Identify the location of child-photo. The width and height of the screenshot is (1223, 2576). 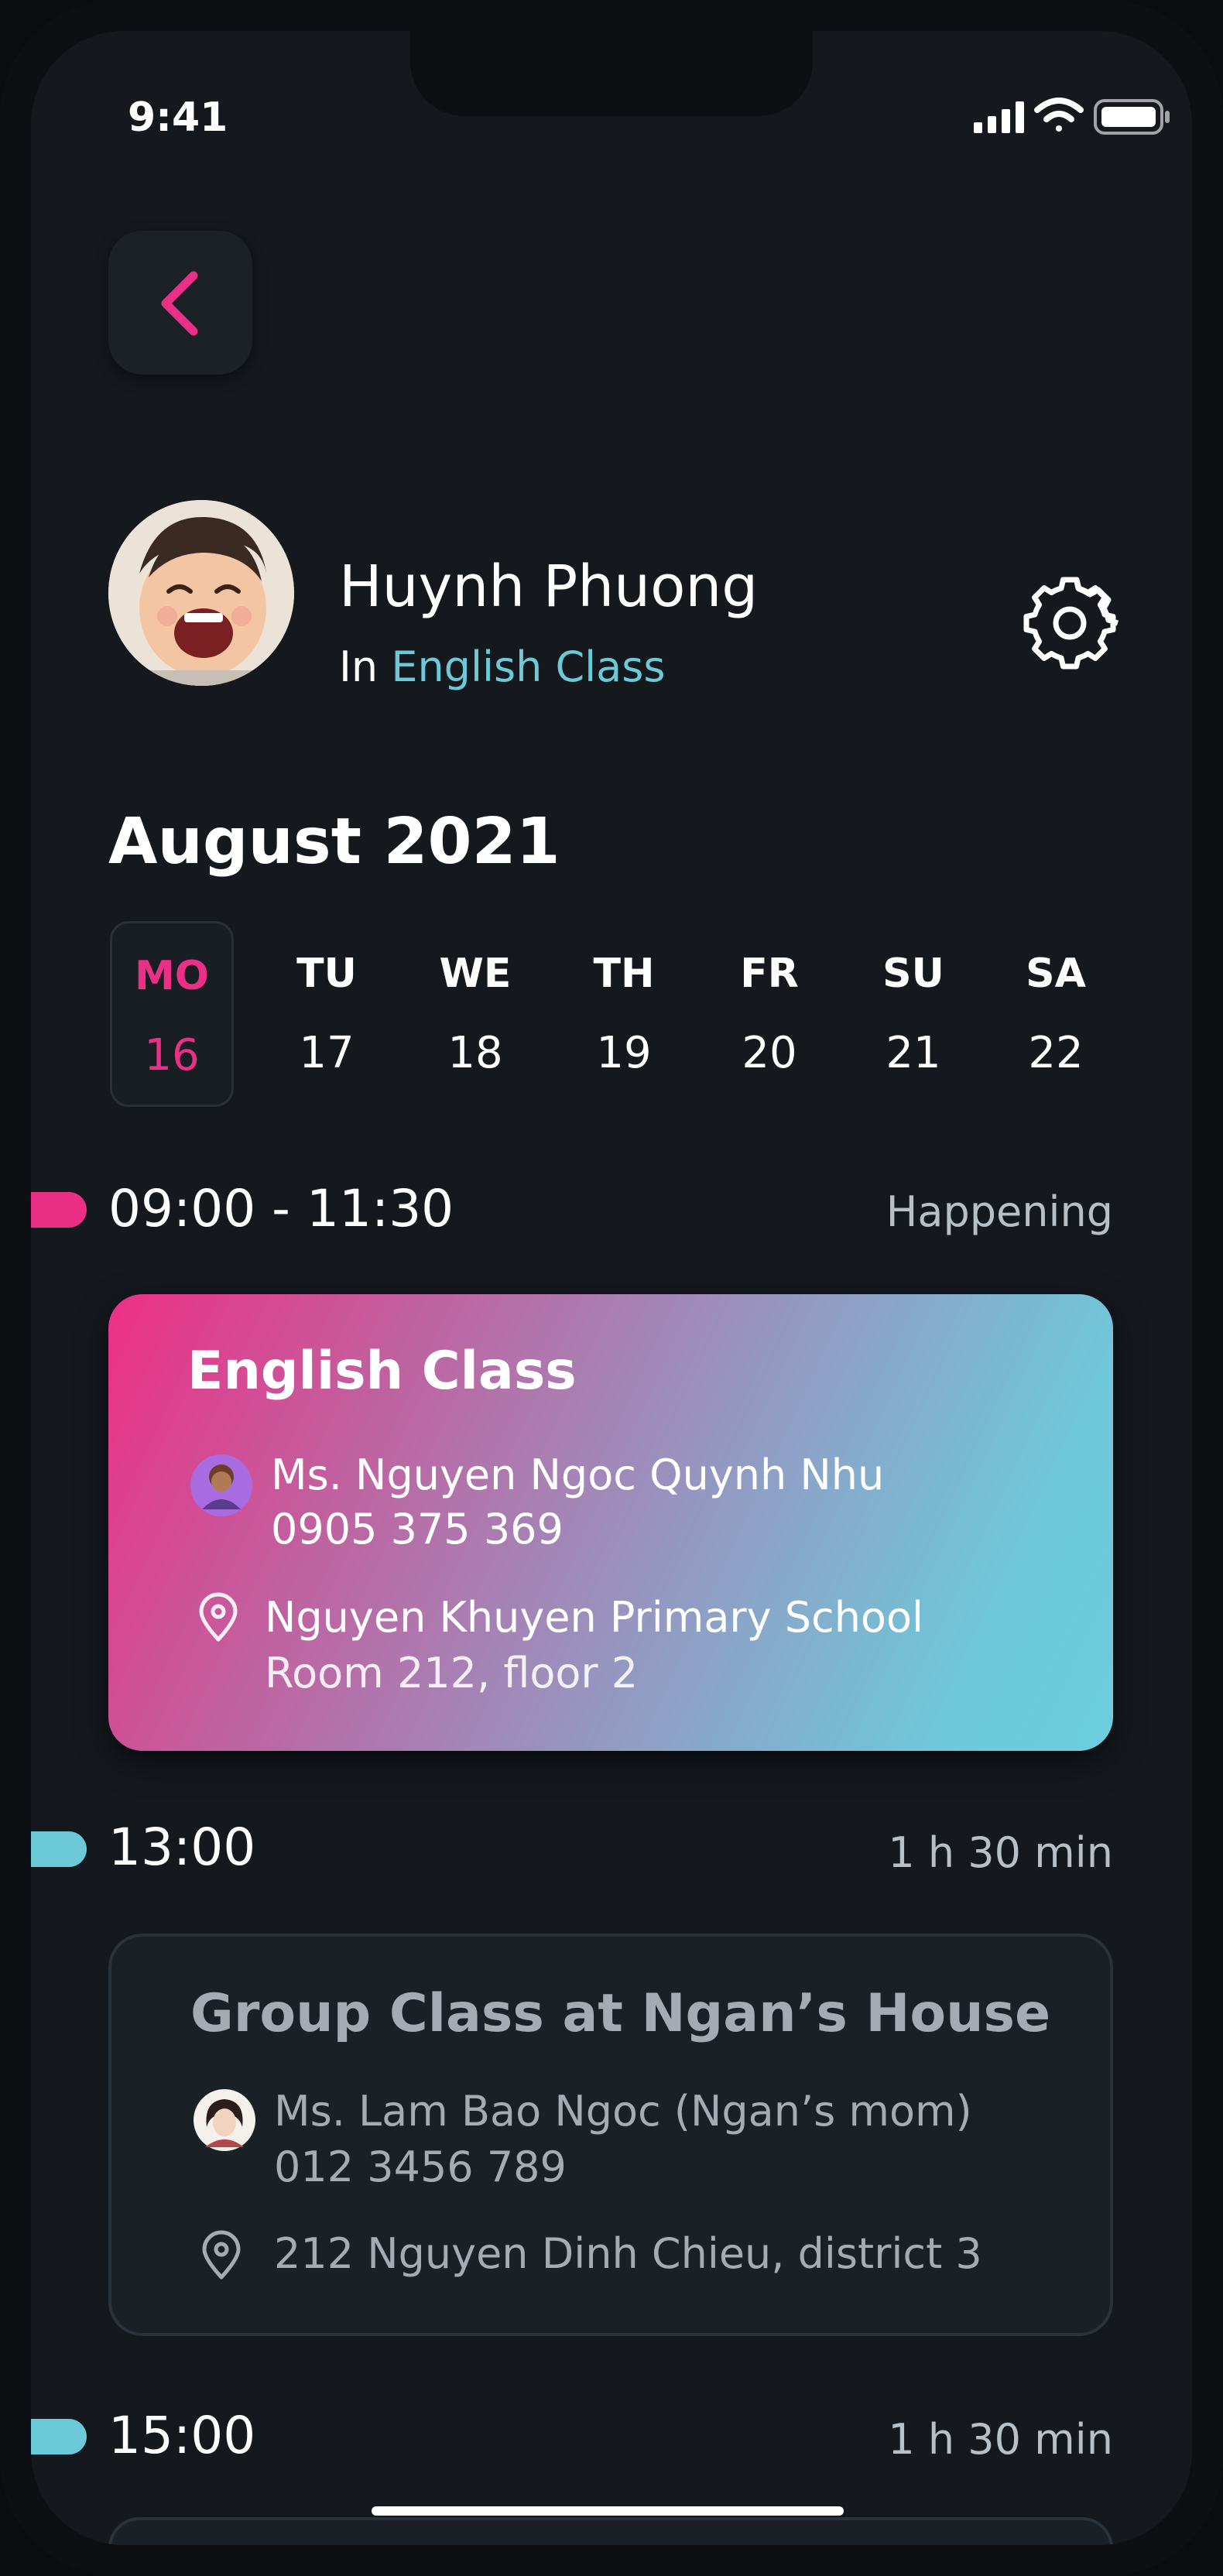
(201, 593).